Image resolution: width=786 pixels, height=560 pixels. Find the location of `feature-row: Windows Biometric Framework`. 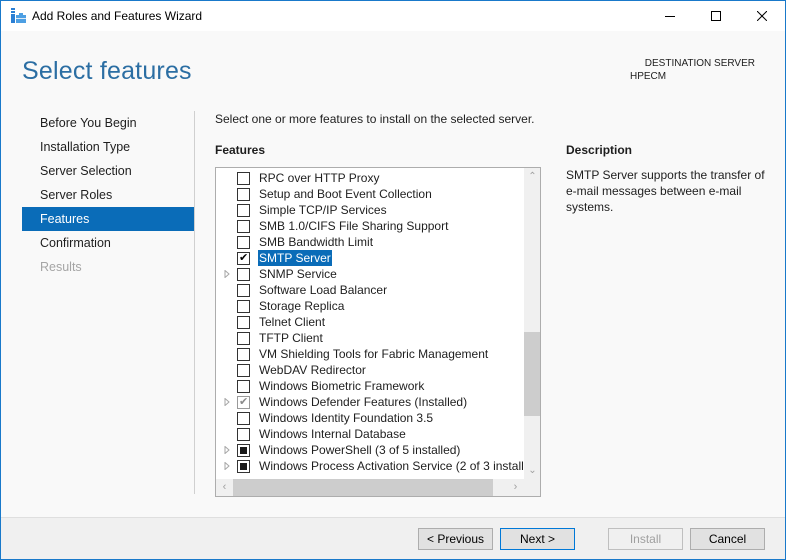

feature-row: Windows Biometric Framework is located at coordinates (370, 386).